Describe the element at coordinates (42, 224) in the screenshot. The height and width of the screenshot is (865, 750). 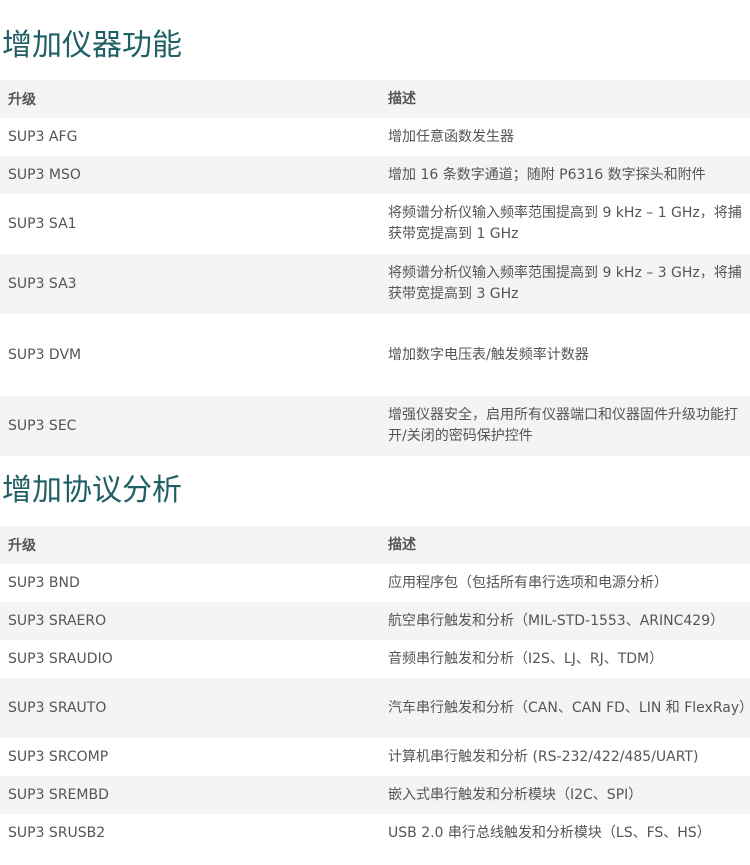
I see `upgrade-cell: SUP3 SA1` at that location.